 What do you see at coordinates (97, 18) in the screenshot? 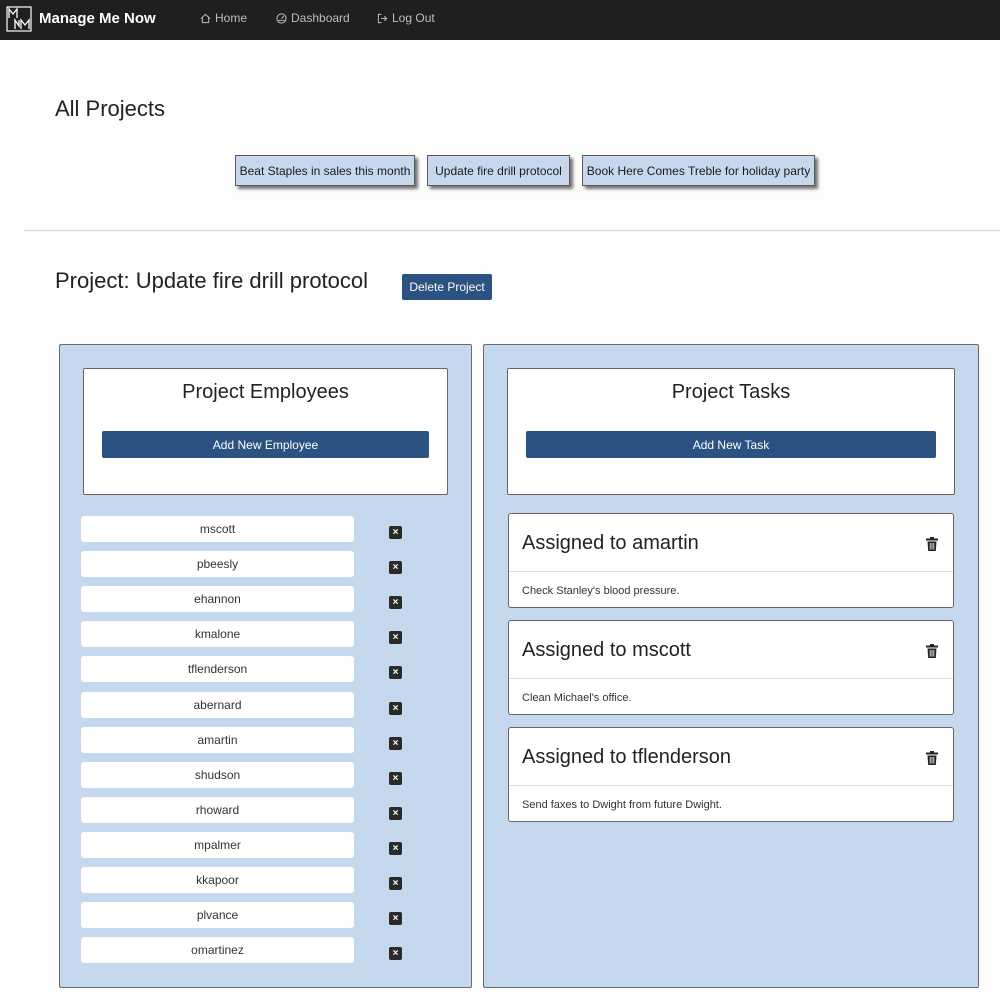
I see `brand-name: Manage Me Now` at bounding box center [97, 18].